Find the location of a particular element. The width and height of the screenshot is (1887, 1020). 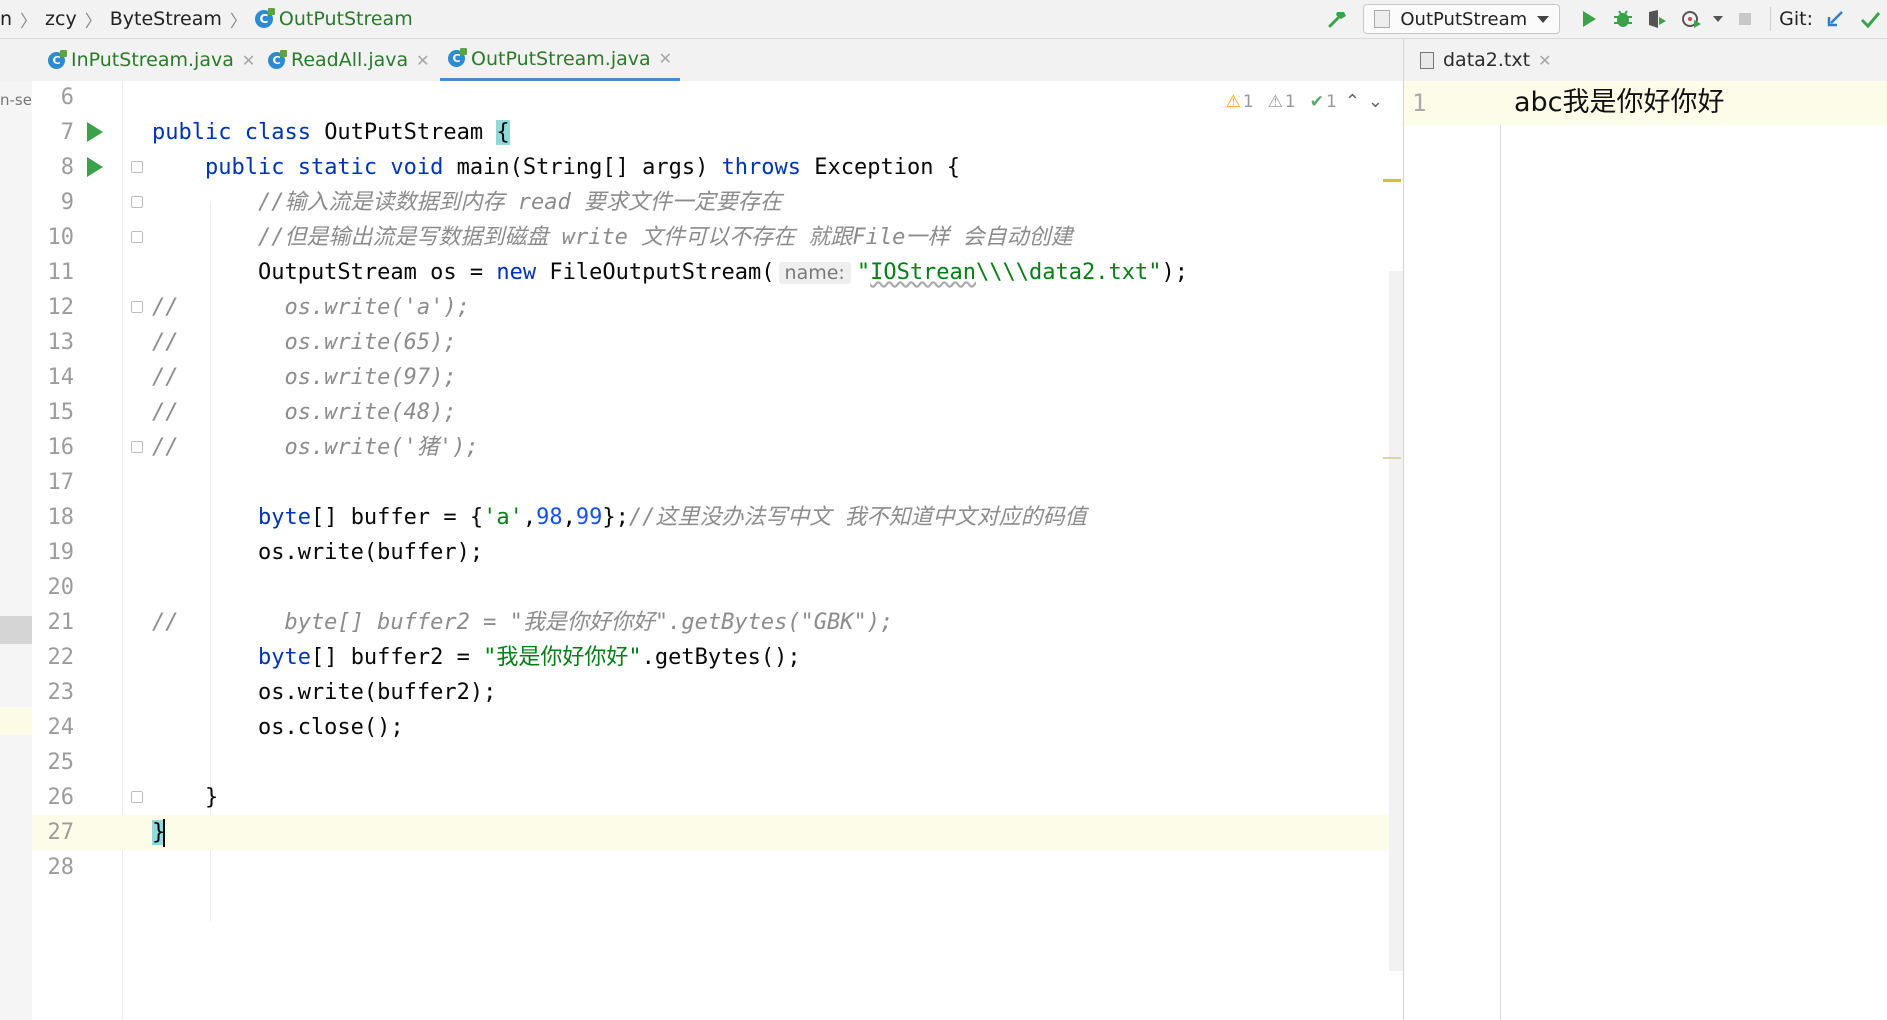

line-number: 13 is located at coordinates (53, 342).